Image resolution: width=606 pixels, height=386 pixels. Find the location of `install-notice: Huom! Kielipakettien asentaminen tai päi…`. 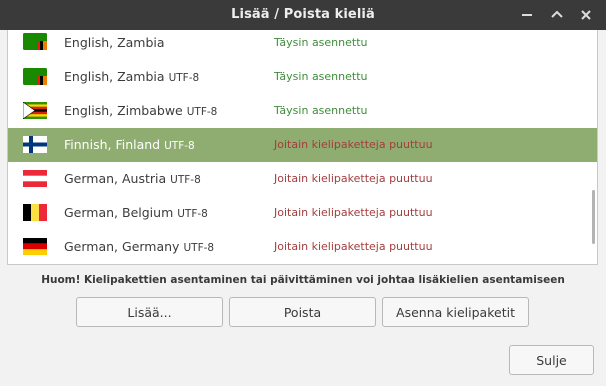

install-notice: Huom! Kielipakettien asentaminen tai päi… is located at coordinates (303, 280).